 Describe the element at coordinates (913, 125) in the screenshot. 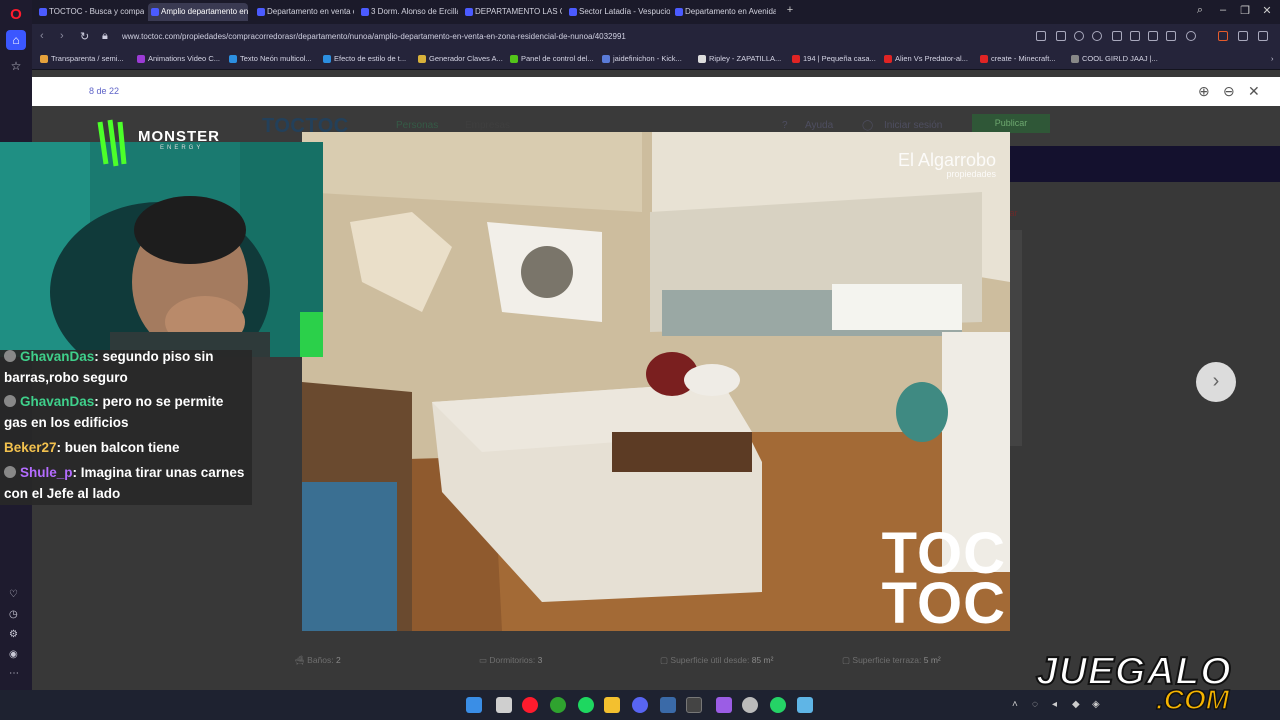

I see `login-link: Iniciar sesión` at that location.